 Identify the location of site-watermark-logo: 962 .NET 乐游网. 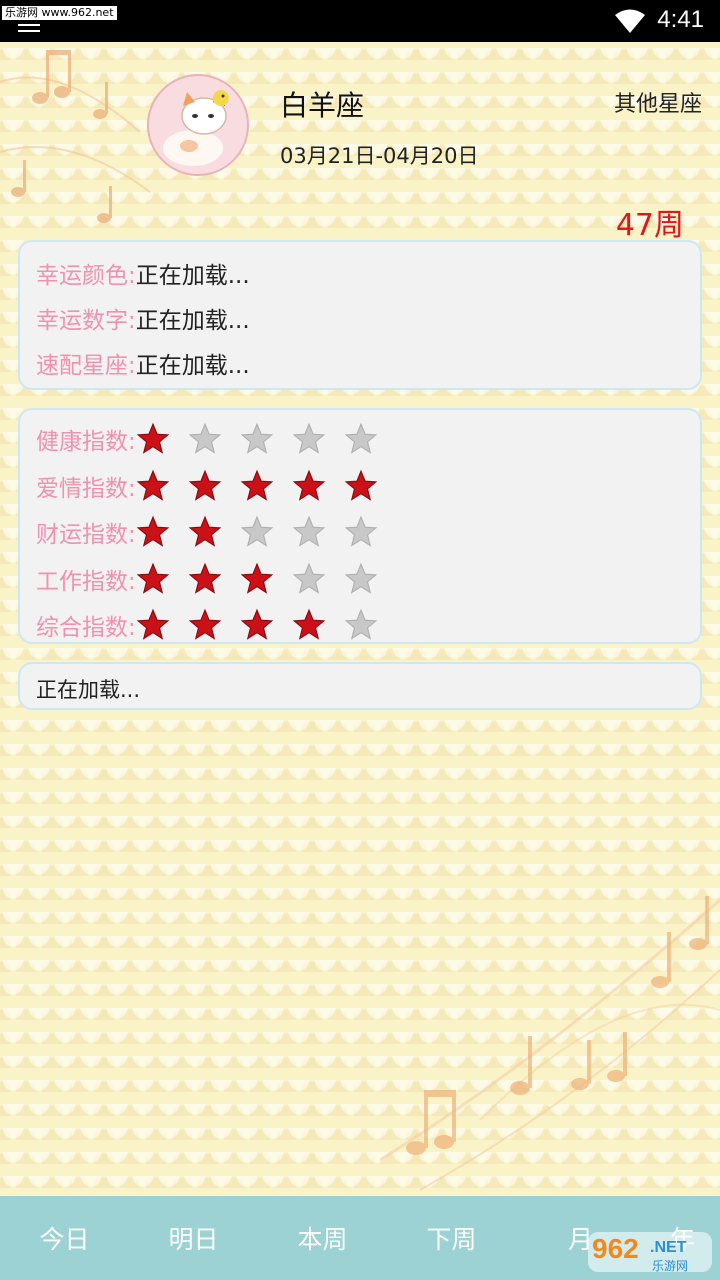
(650, 1252).